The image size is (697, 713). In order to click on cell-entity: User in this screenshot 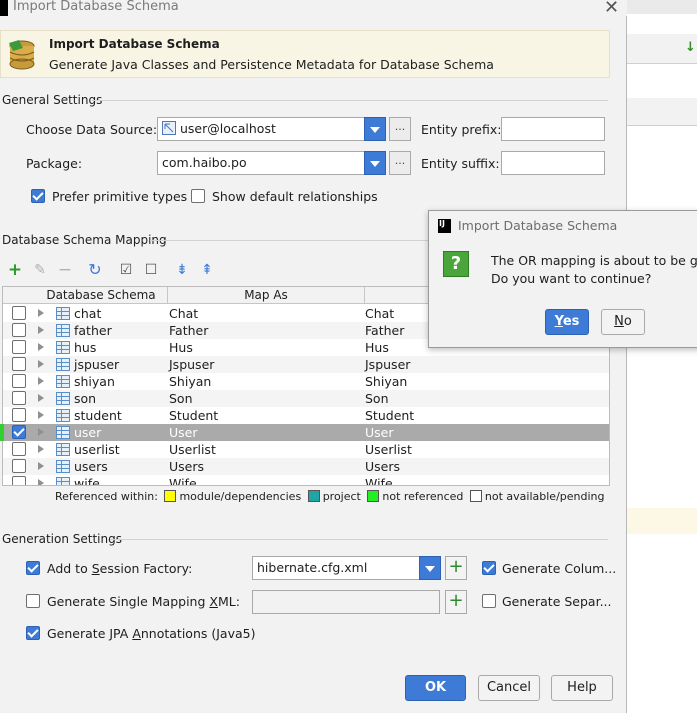, I will do `click(379, 432)`.